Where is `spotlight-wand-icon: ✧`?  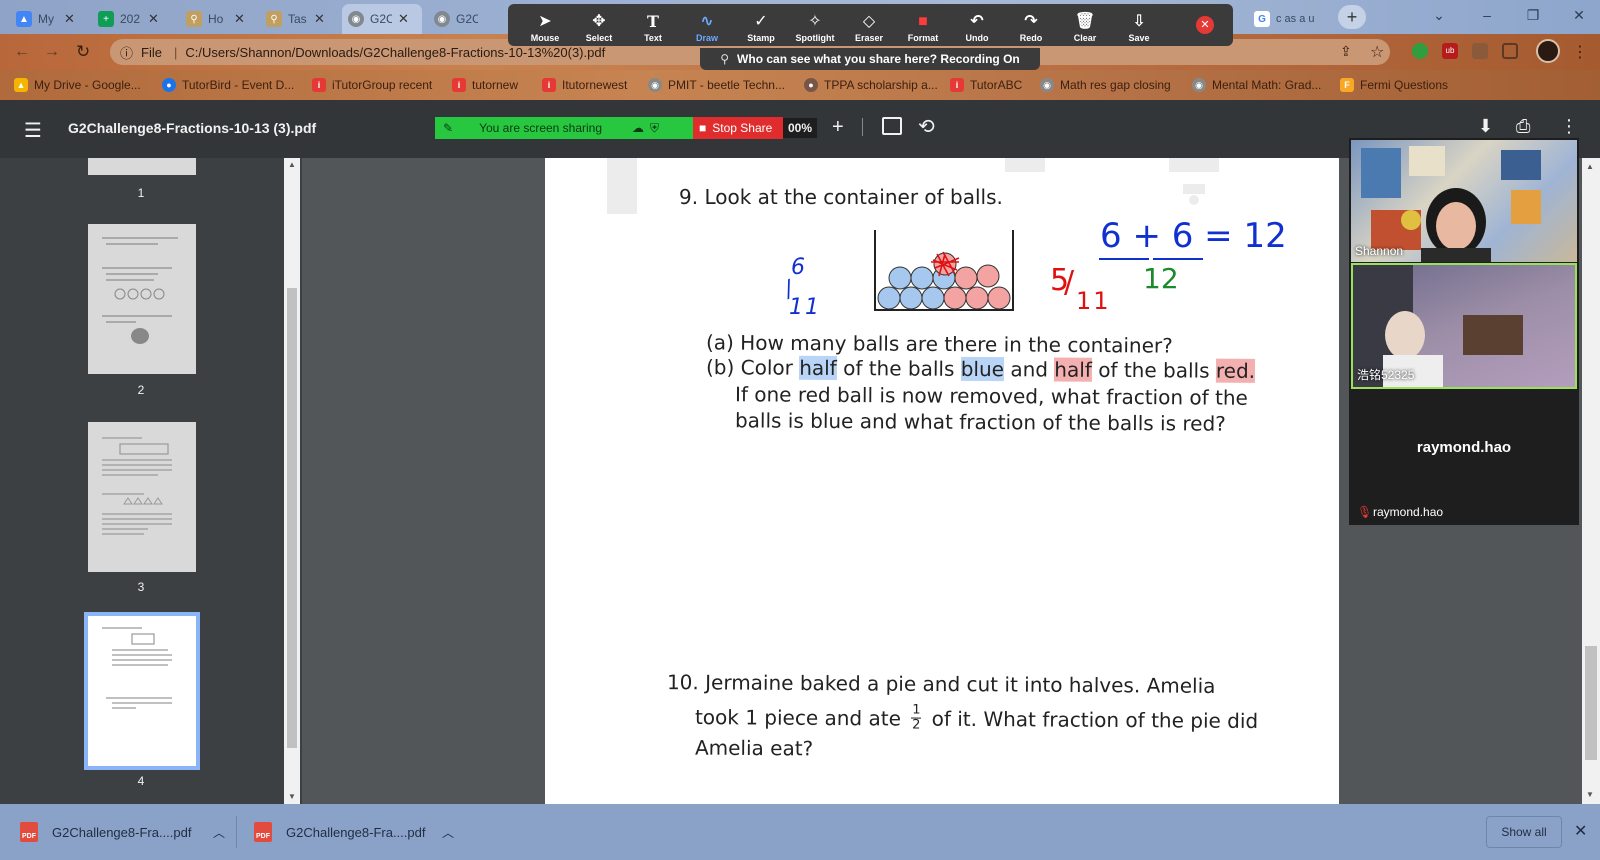 spotlight-wand-icon: ✧ is located at coordinates (815, 21).